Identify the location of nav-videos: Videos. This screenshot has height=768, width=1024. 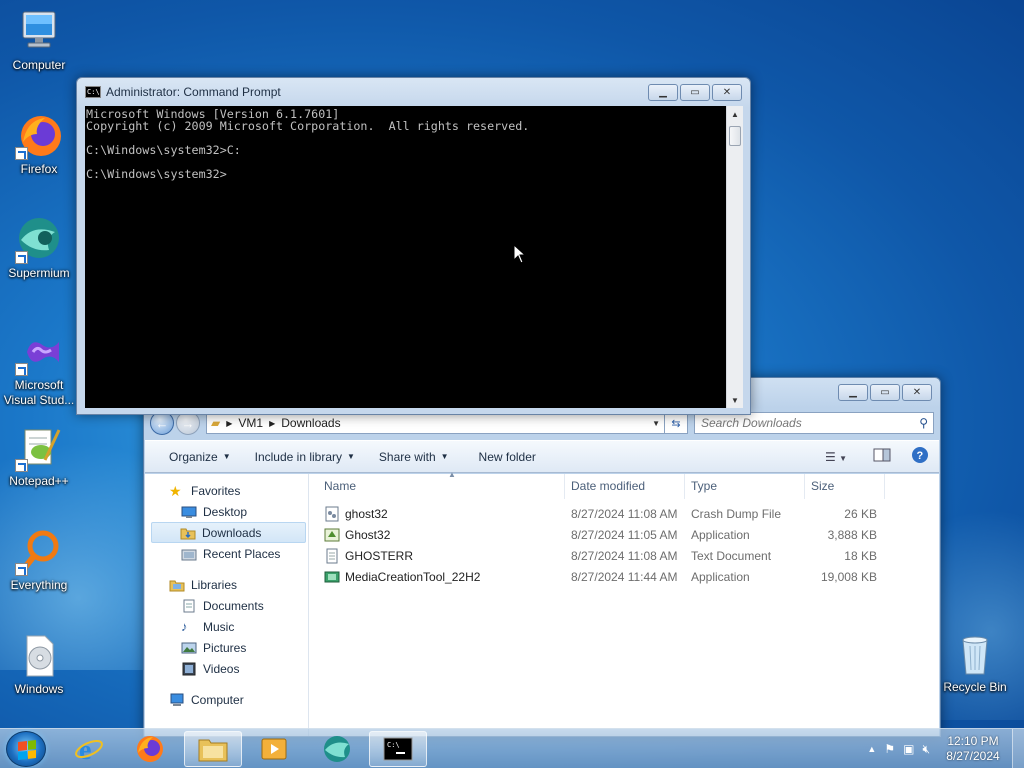
(226, 668).